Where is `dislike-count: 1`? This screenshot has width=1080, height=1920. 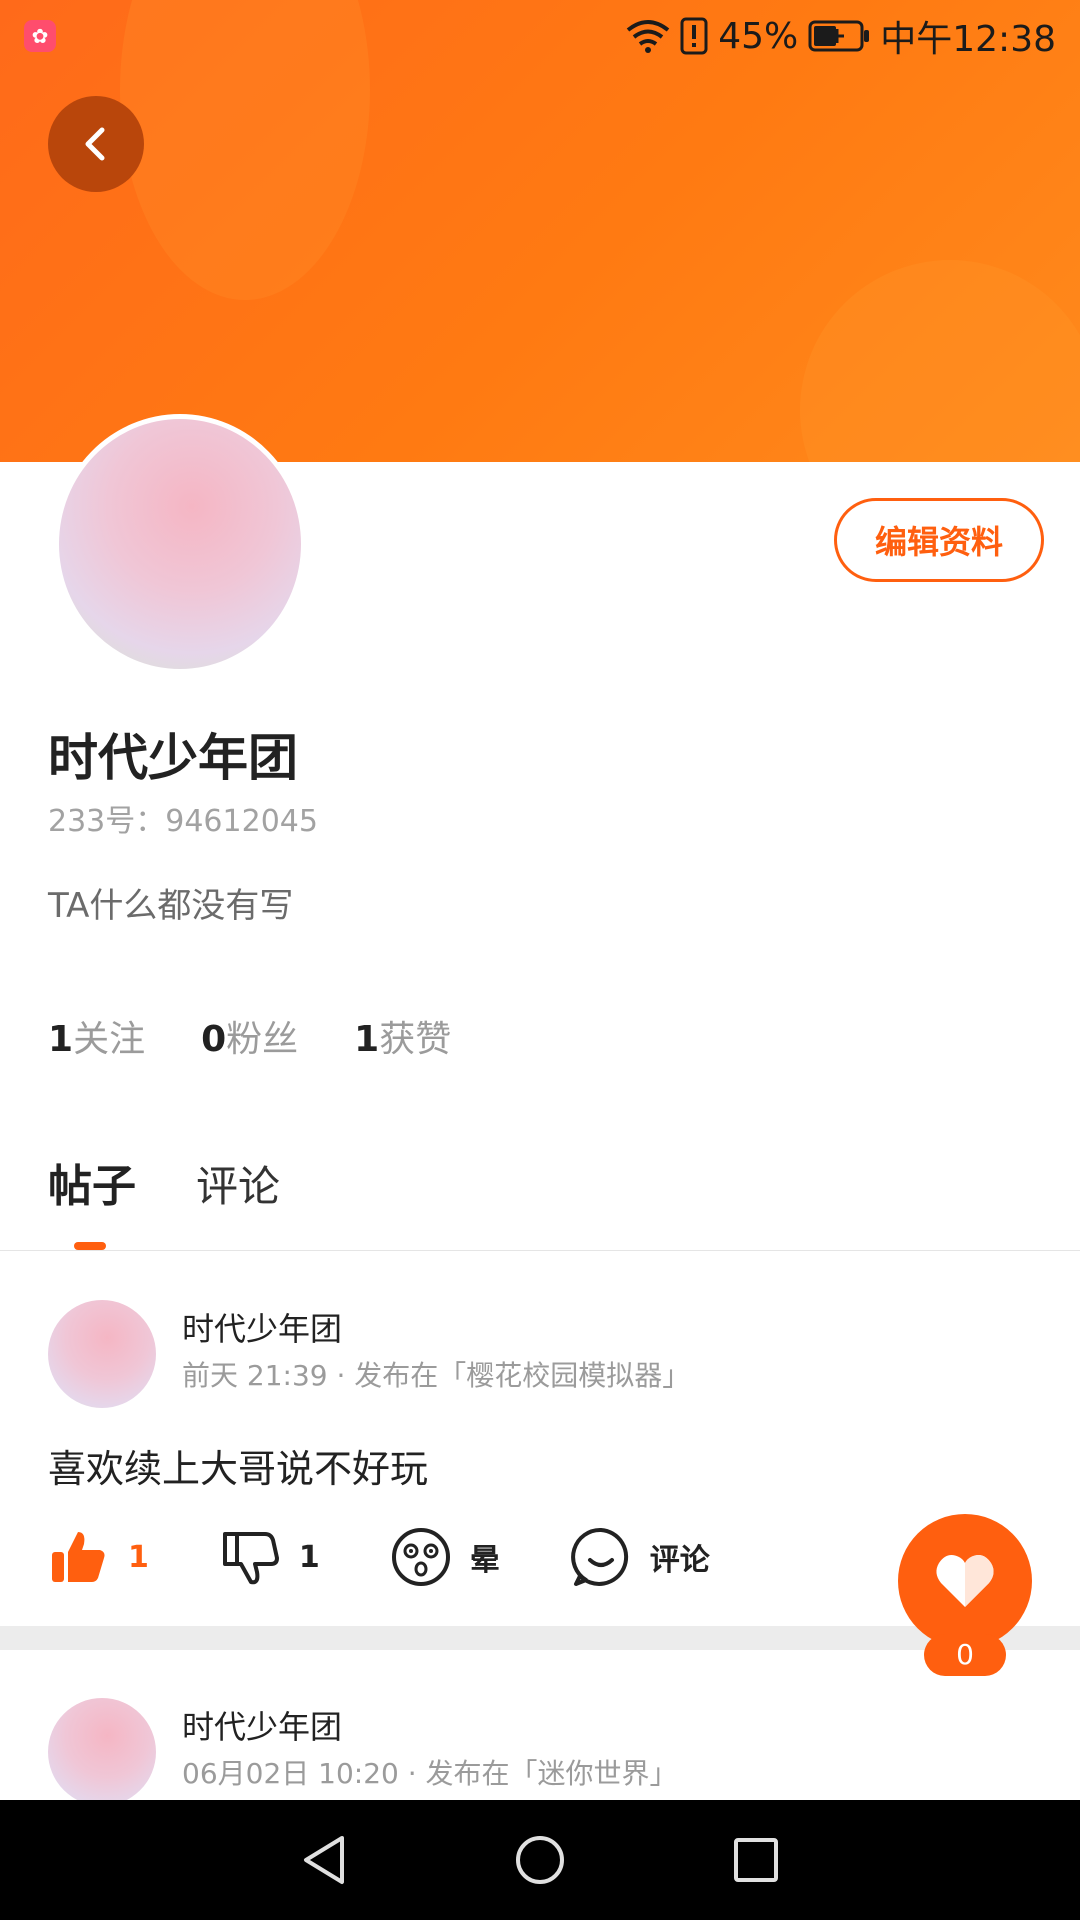
dislike-count: 1 is located at coordinates (309, 1557).